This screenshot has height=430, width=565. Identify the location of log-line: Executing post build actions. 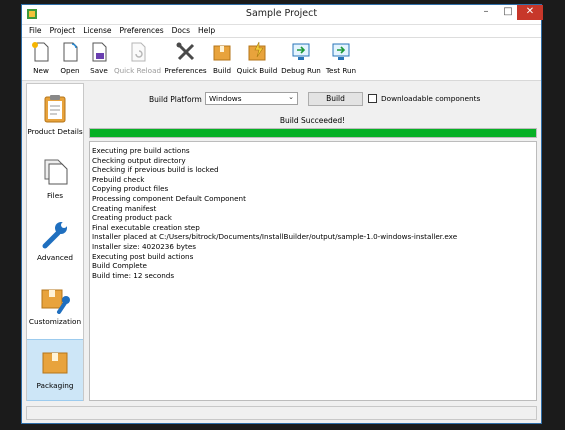
(143, 256).